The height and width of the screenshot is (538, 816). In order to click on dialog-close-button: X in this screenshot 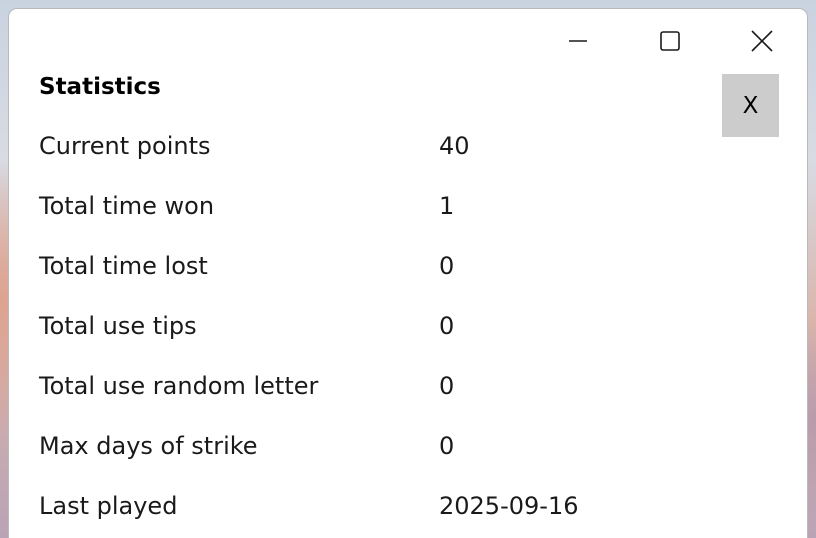, I will do `click(750, 105)`.